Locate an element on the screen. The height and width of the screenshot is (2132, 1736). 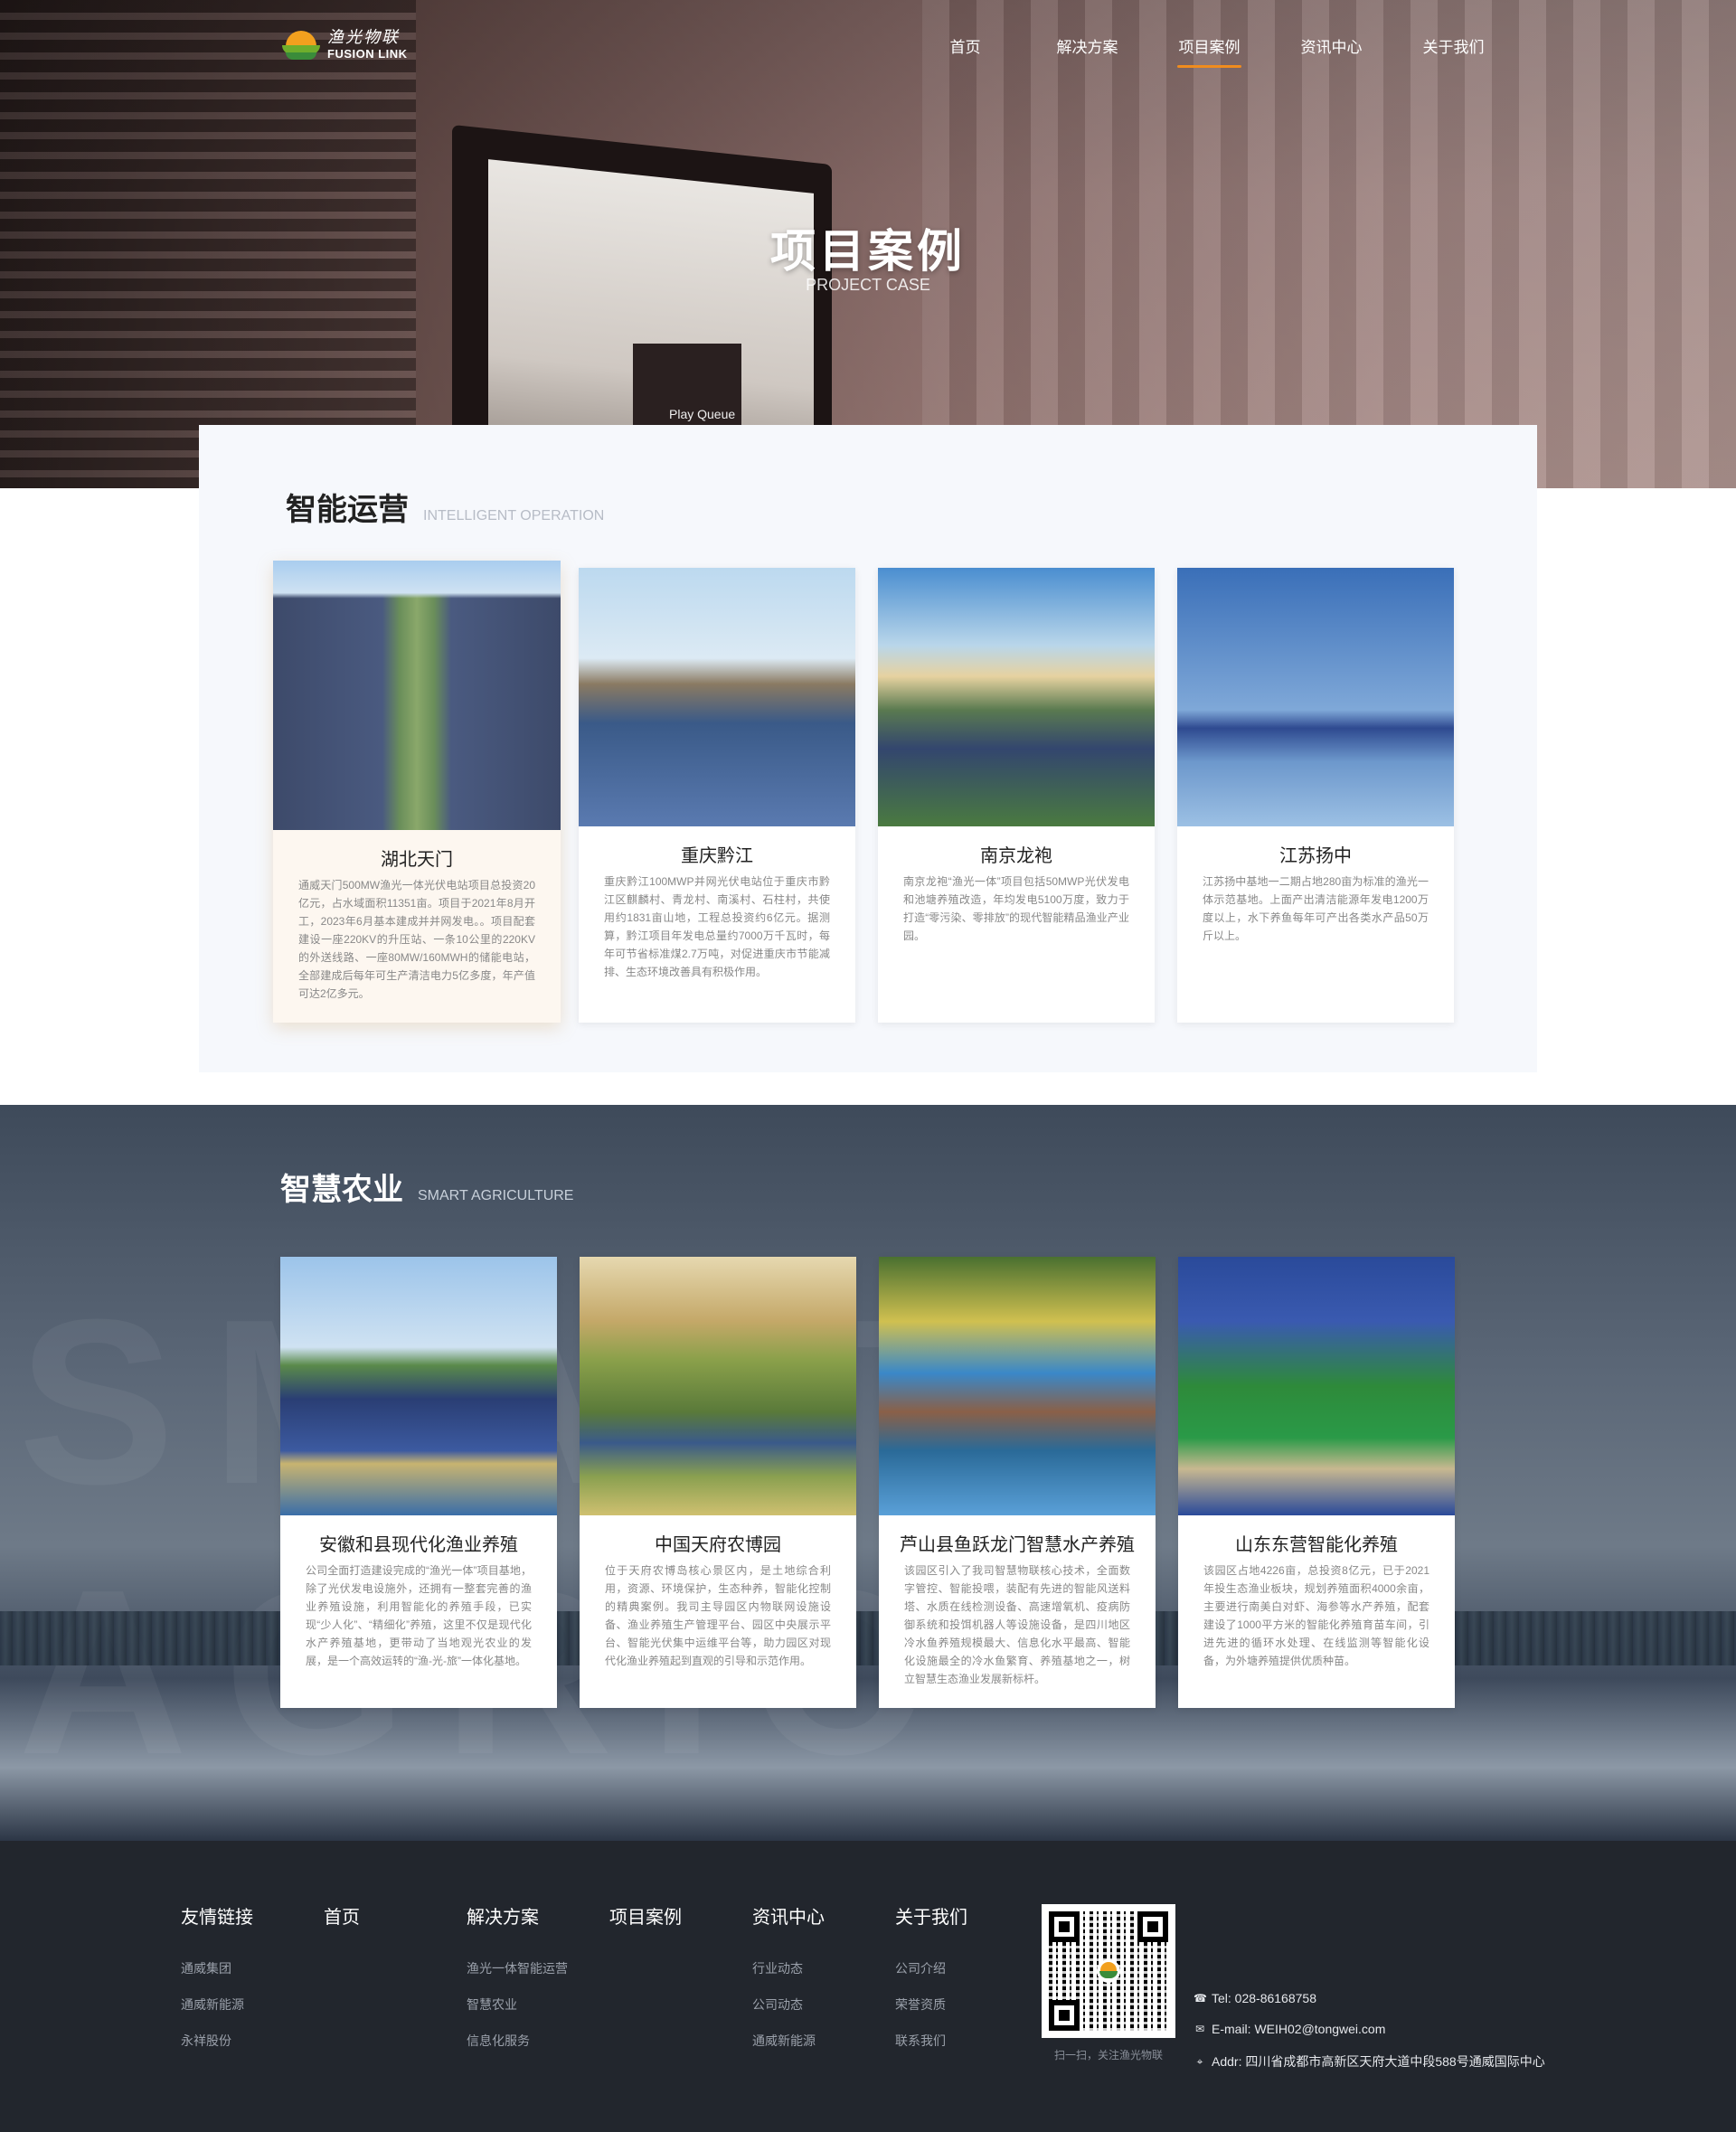
footer-heading: 首页 is located at coordinates (342, 1915).